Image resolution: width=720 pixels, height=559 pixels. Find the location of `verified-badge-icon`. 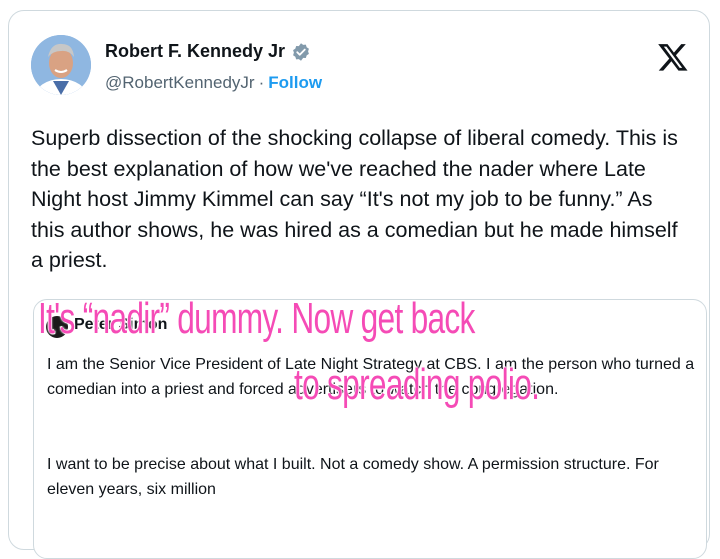

verified-badge-icon is located at coordinates (301, 51).